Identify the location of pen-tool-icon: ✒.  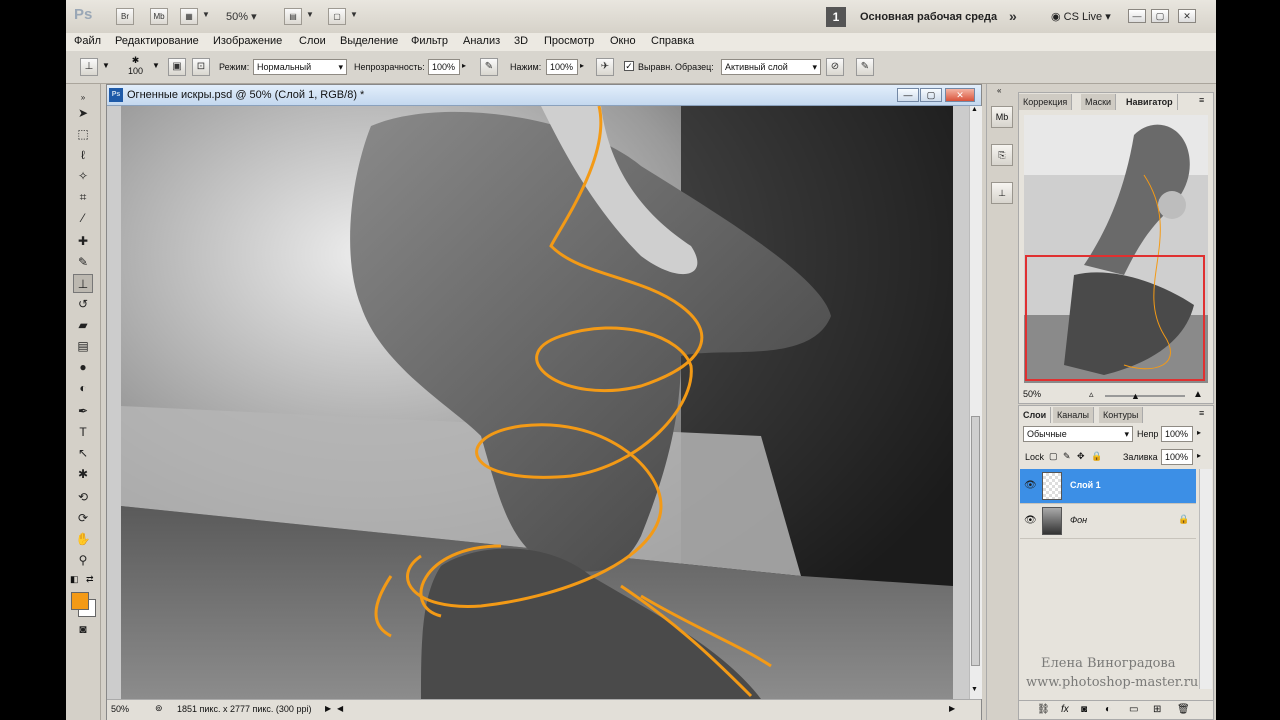
(83, 411).